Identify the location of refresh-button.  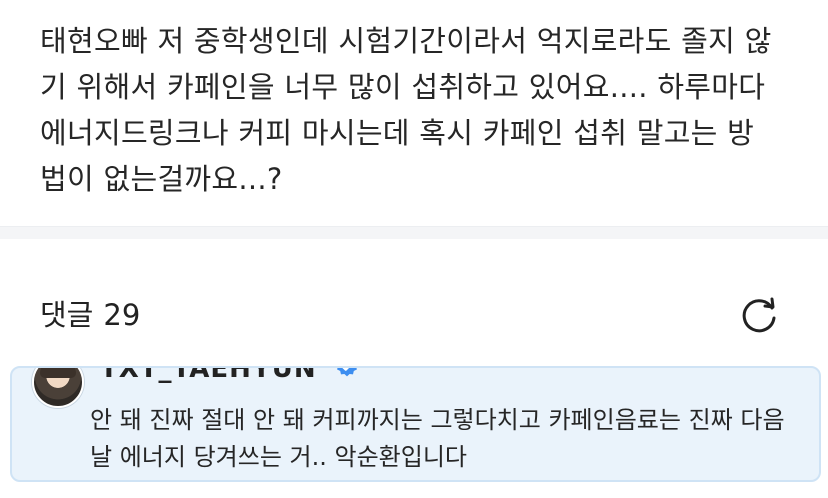
(760, 315).